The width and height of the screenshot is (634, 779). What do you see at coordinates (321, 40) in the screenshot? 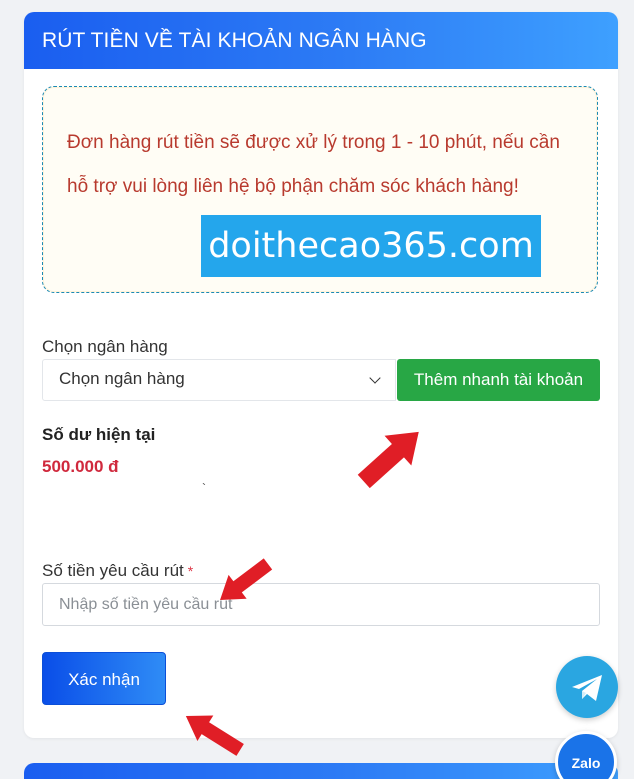
I see `page-title: RÚT TIỀN VỀ TÀI KHOẢN NGÂN HÀNG` at bounding box center [321, 40].